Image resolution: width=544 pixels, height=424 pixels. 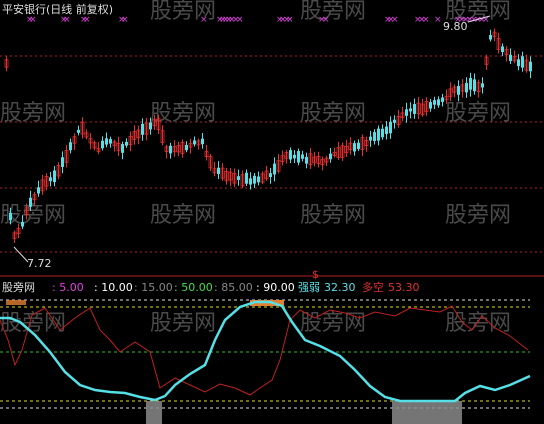 What do you see at coordinates (113, 287) in the screenshot?
I see `level-10: : 10.00` at bounding box center [113, 287].